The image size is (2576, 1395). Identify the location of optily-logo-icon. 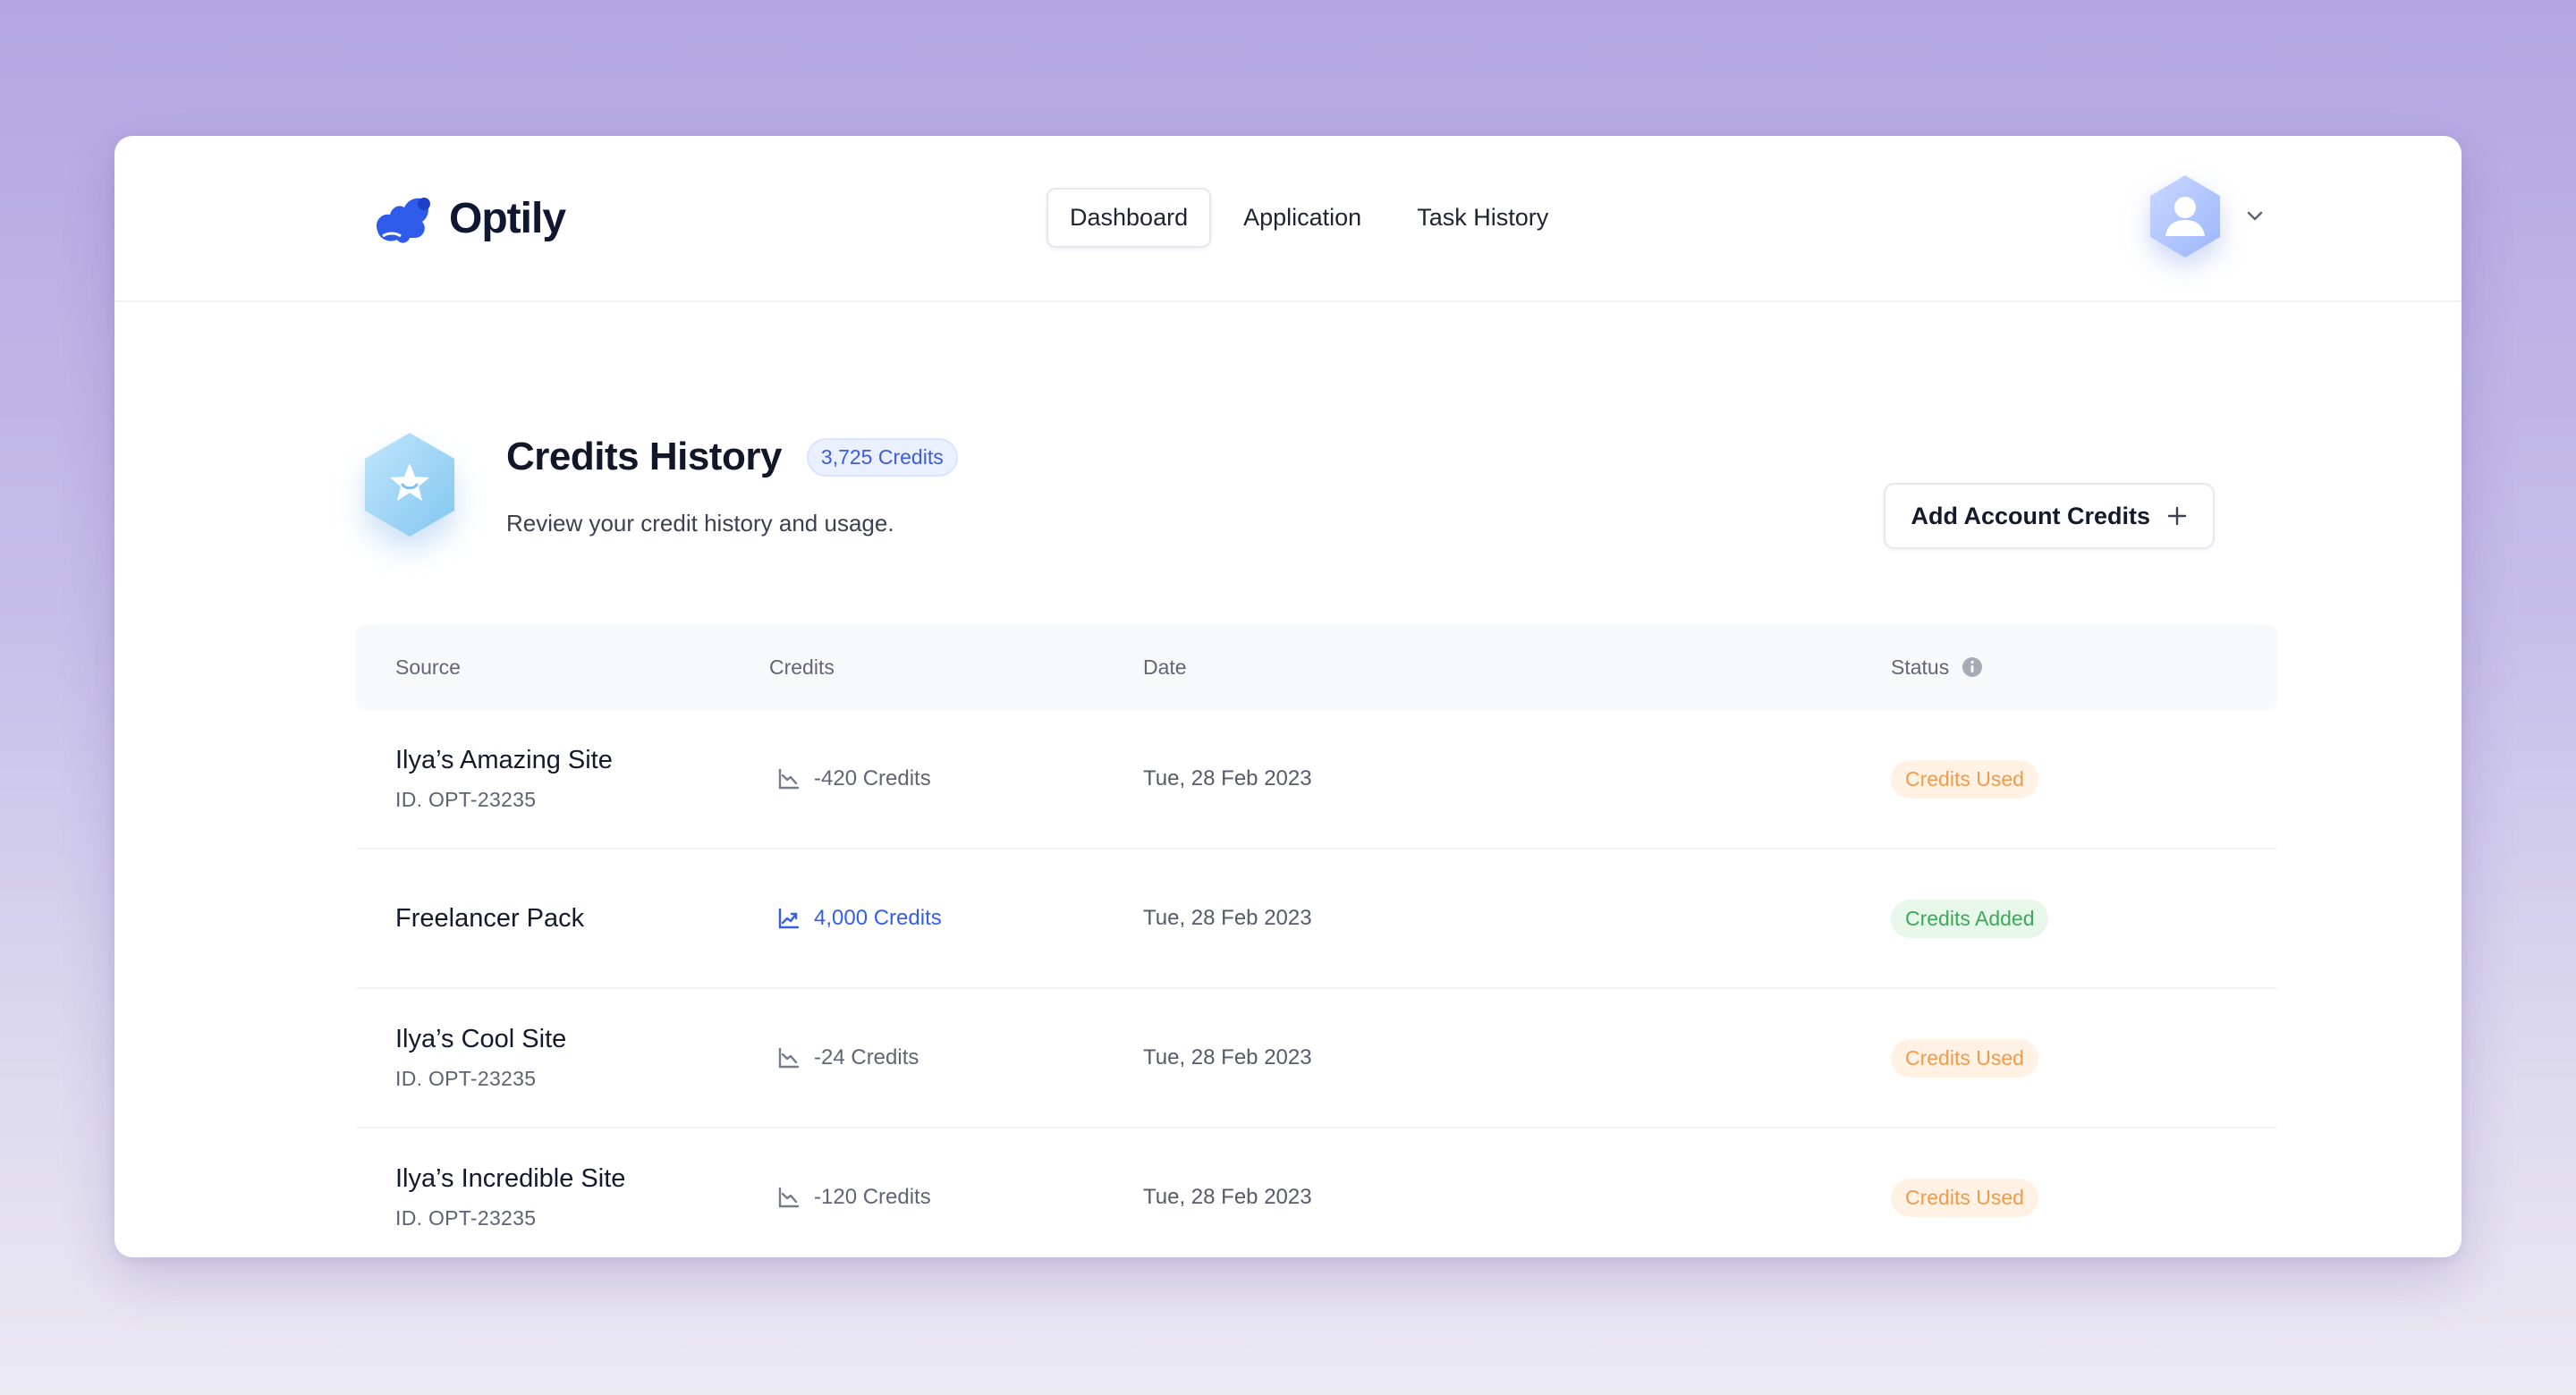
(403, 220).